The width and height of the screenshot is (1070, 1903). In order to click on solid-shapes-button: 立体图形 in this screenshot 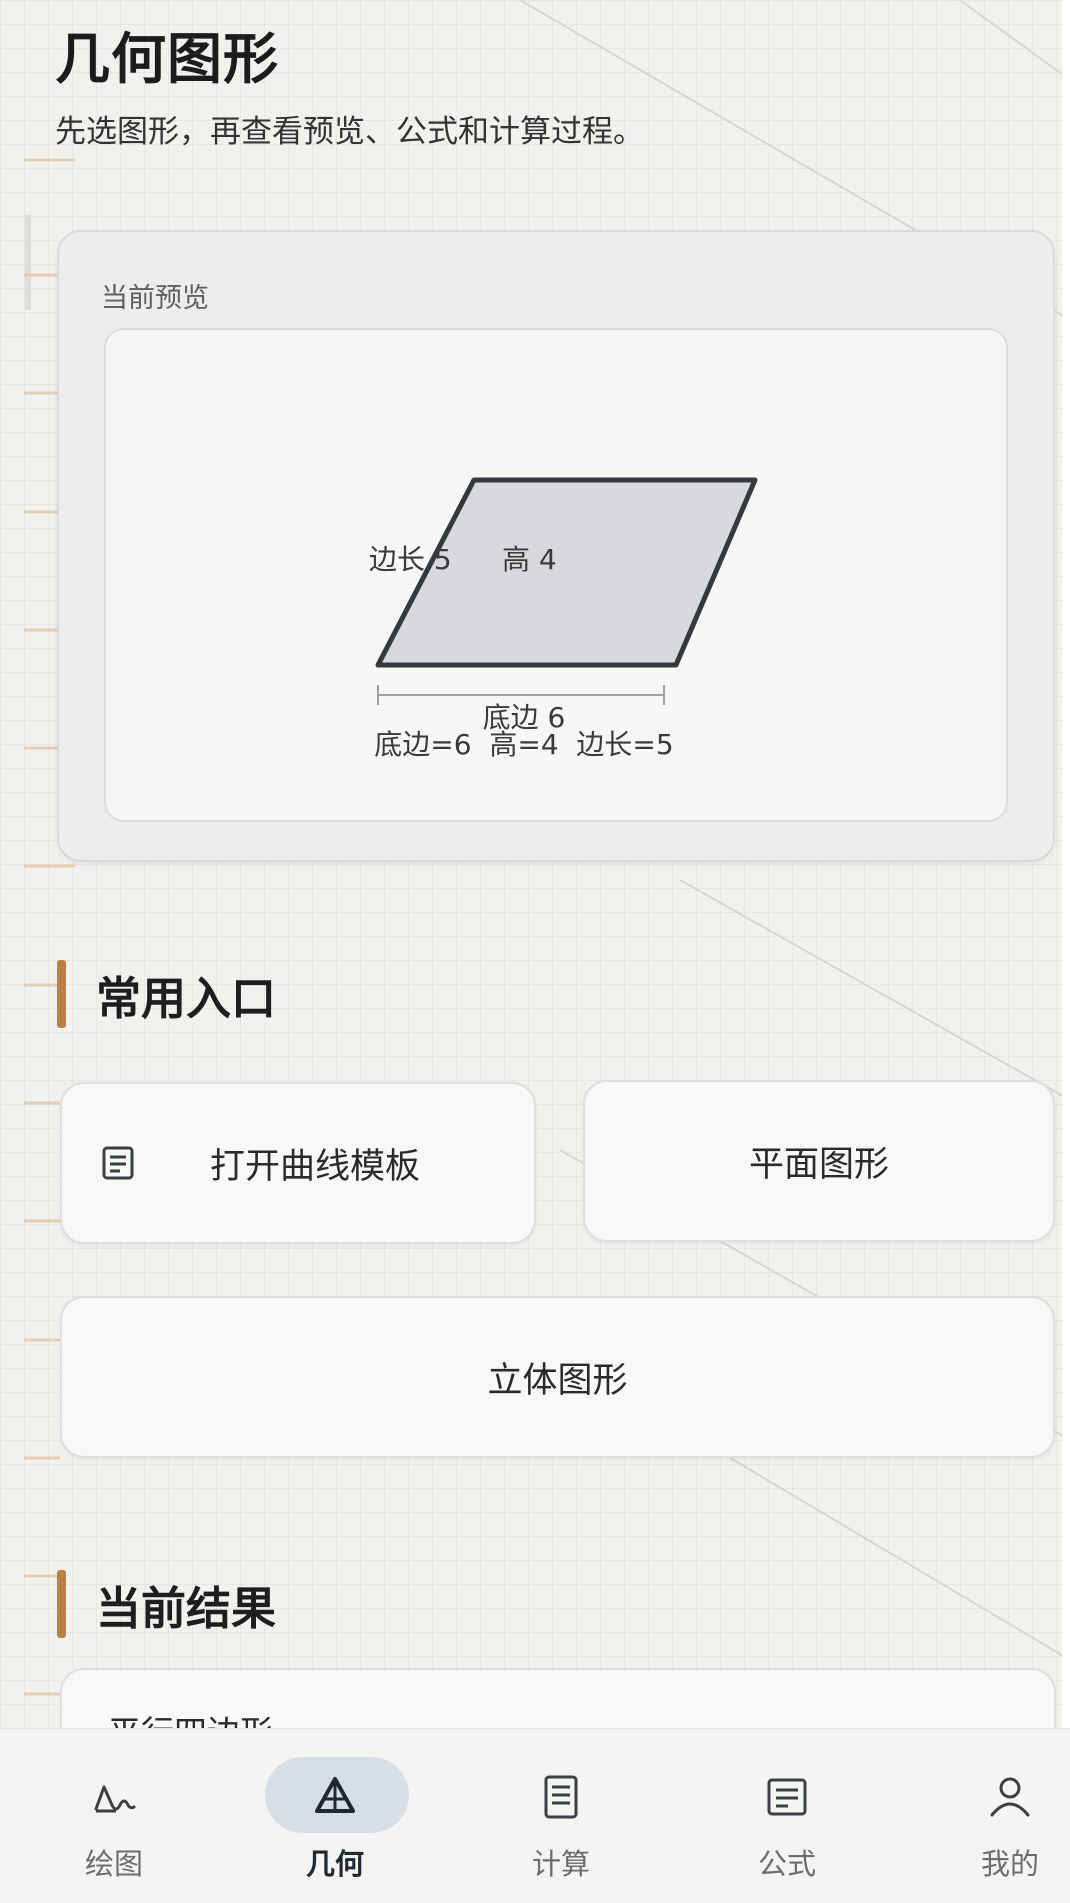, I will do `click(557, 1377)`.